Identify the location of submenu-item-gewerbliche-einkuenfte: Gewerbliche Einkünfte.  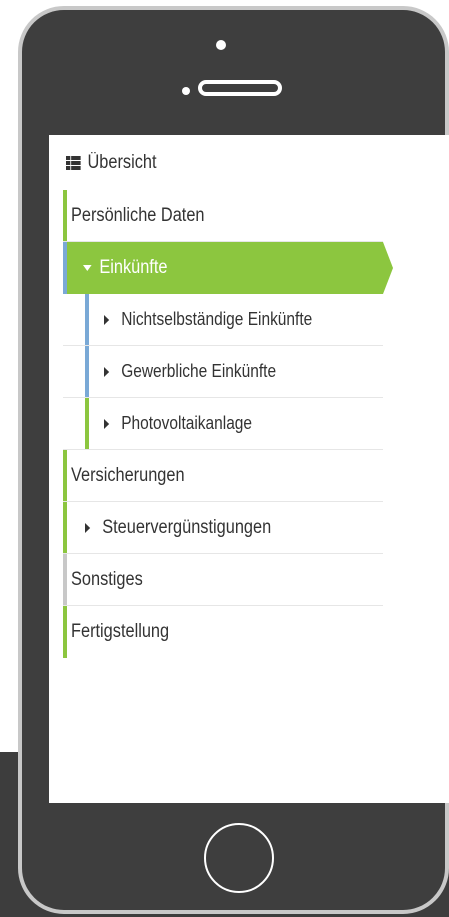
(223, 372).